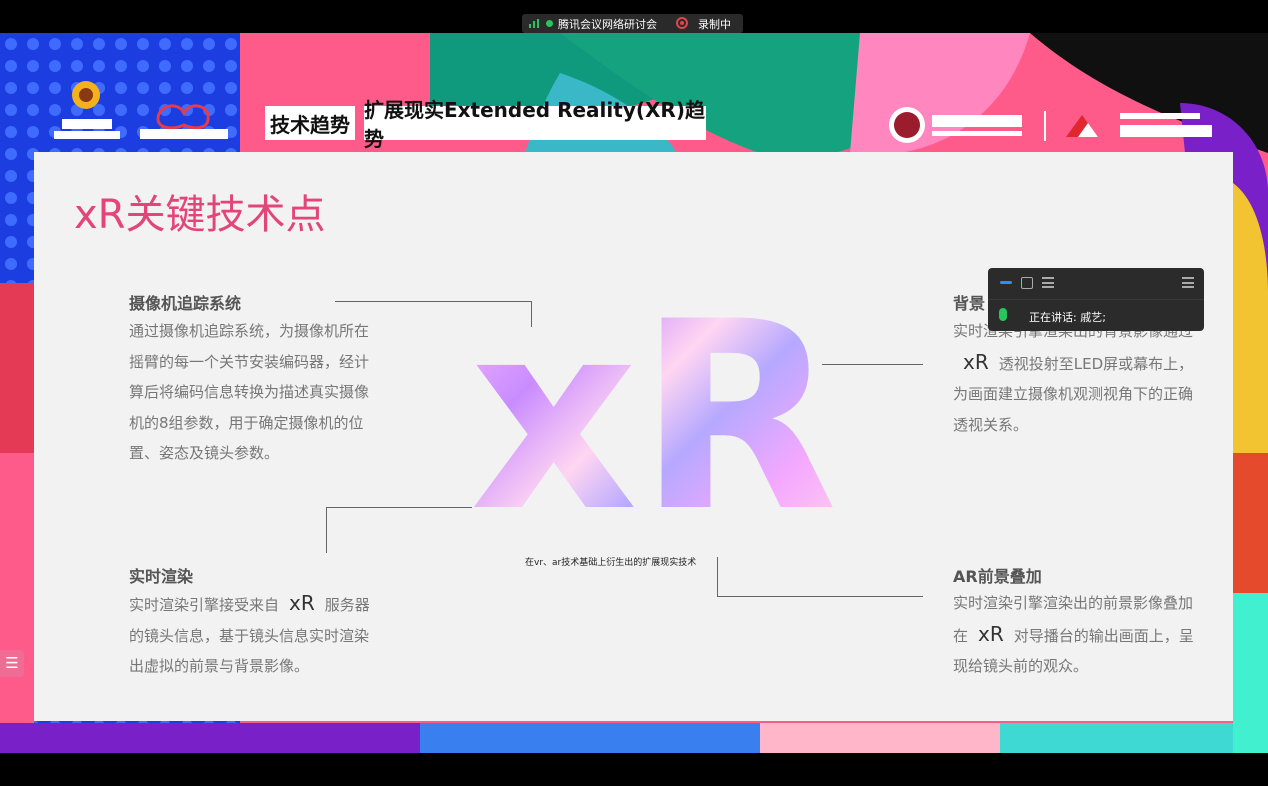 The image size is (1268, 786). I want to click on meeting-bottom-bar, so click(634, 769).